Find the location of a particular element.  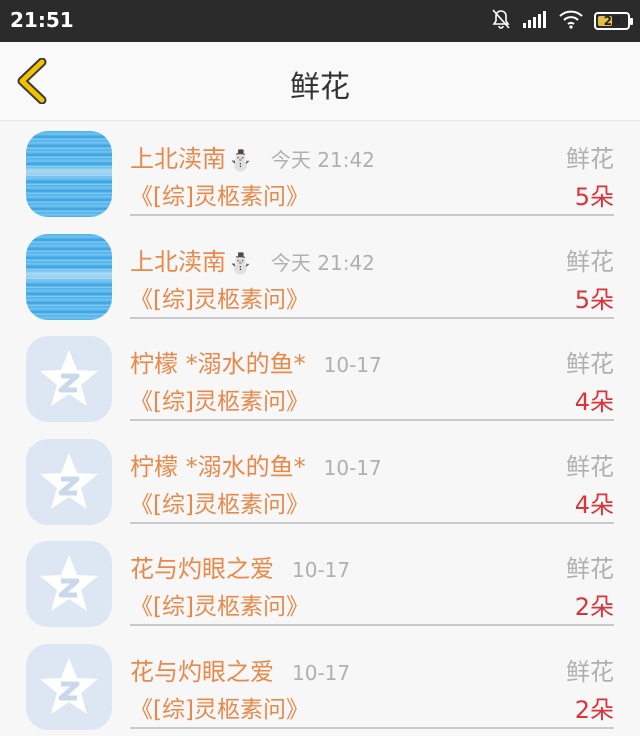

battery-icon: 29 is located at coordinates (612, 21).